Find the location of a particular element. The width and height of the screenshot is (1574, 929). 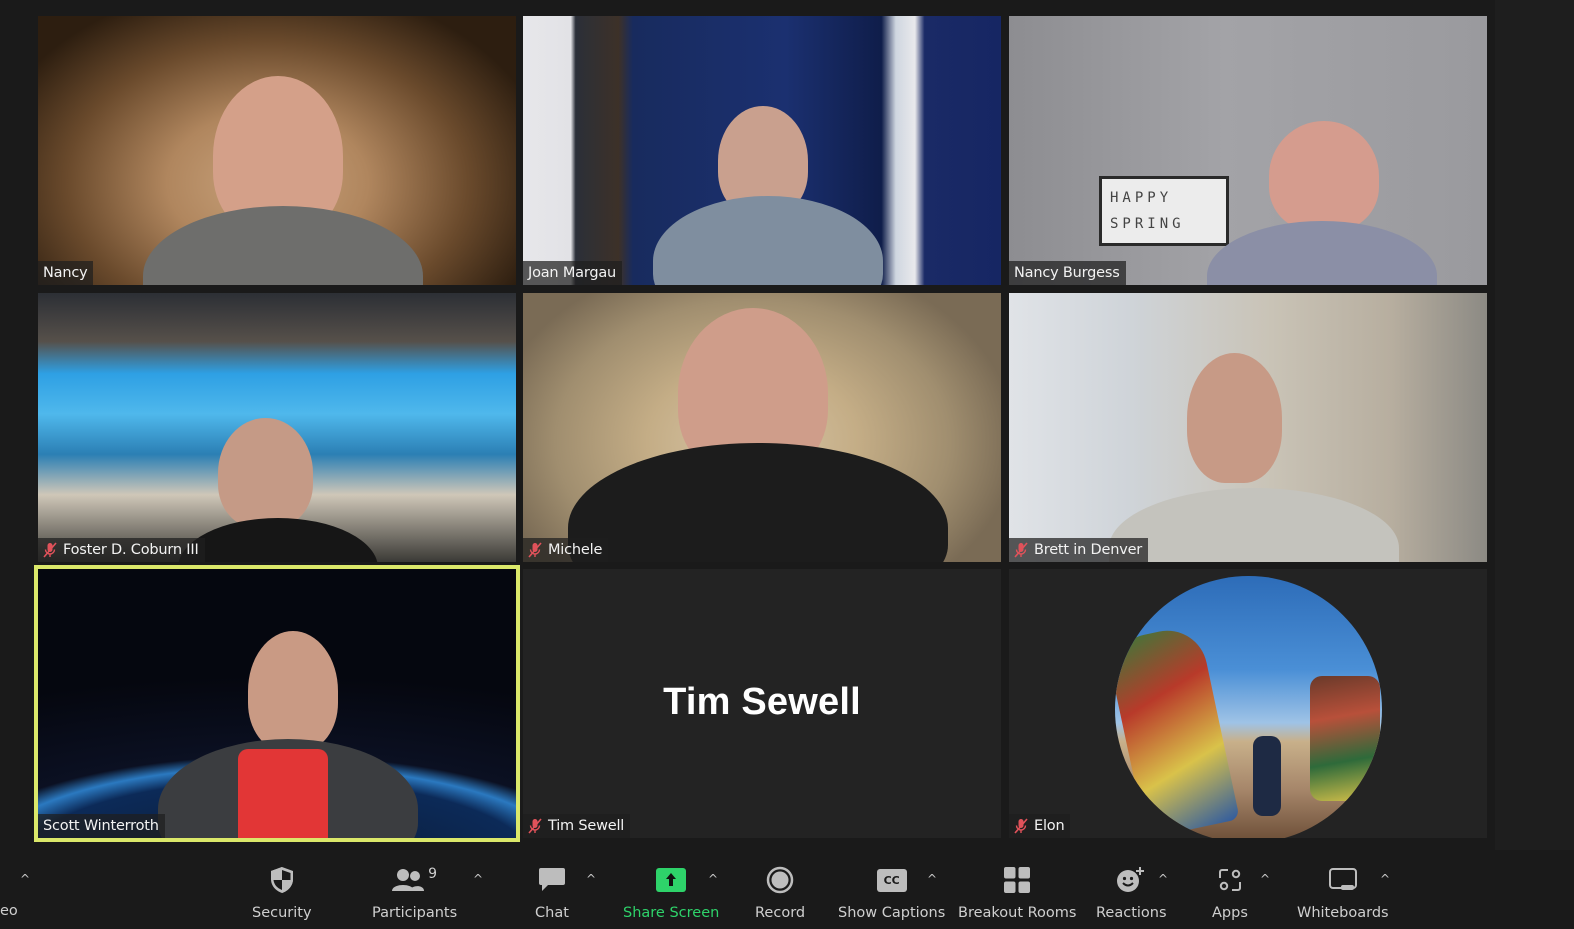

whiteboards-label: Whiteboards is located at coordinates (1343, 913).